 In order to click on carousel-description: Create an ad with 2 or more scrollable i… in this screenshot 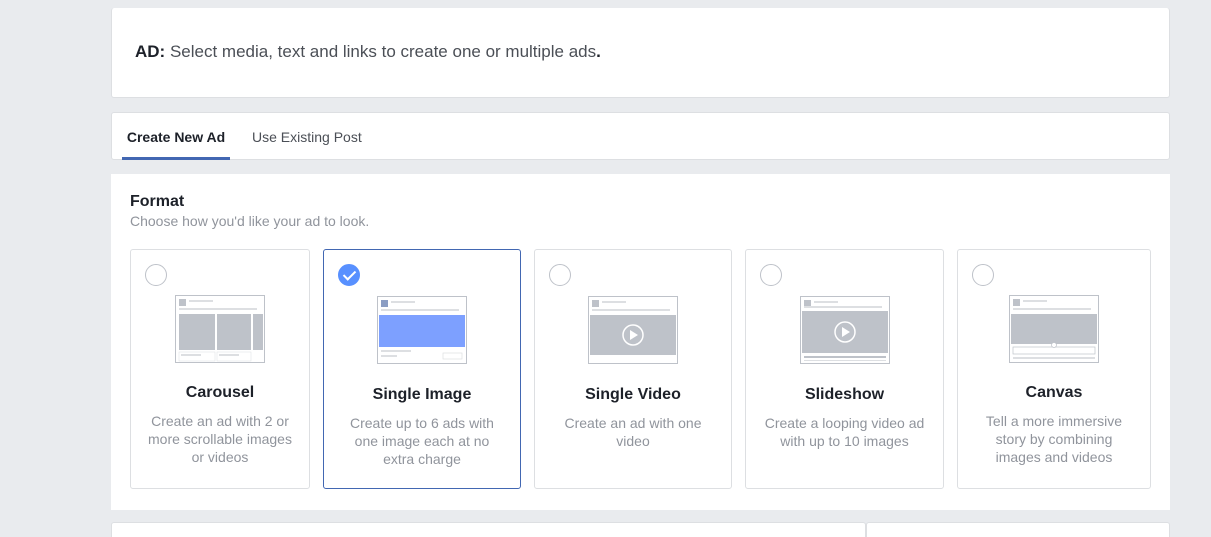, I will do `click(220, 439)`.